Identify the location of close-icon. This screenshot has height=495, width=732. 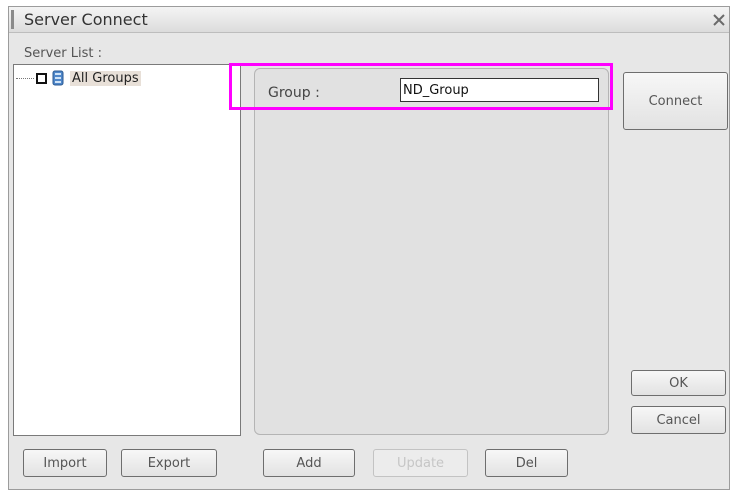
(719, 19).